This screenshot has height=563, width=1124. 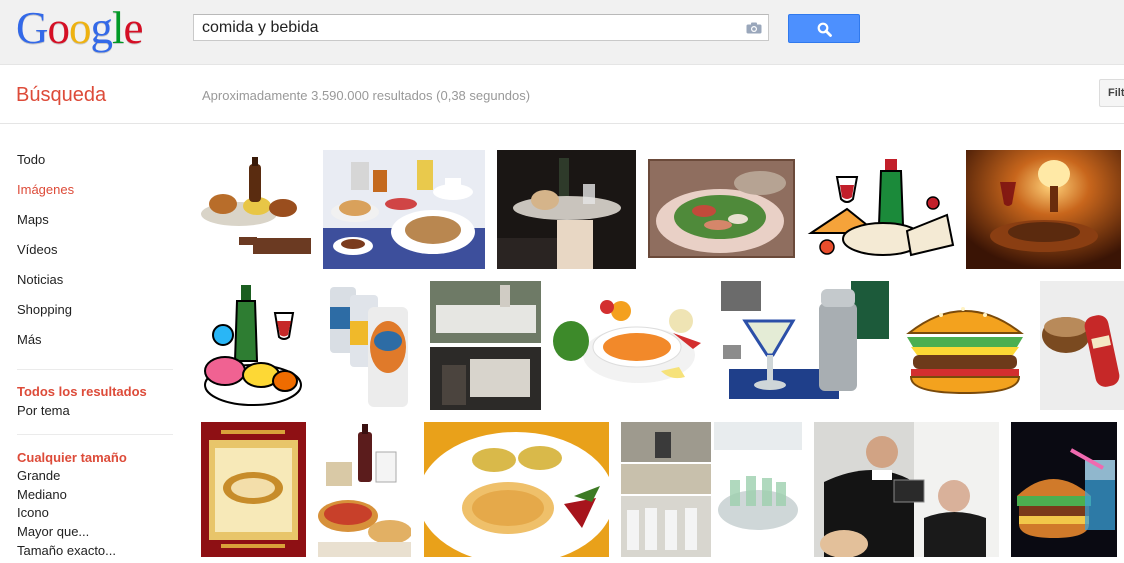 What do you see at coordinates (43, 410) in the screenshot?
I see `results-filter-option: Por tema` at bounding box center [43, 410].